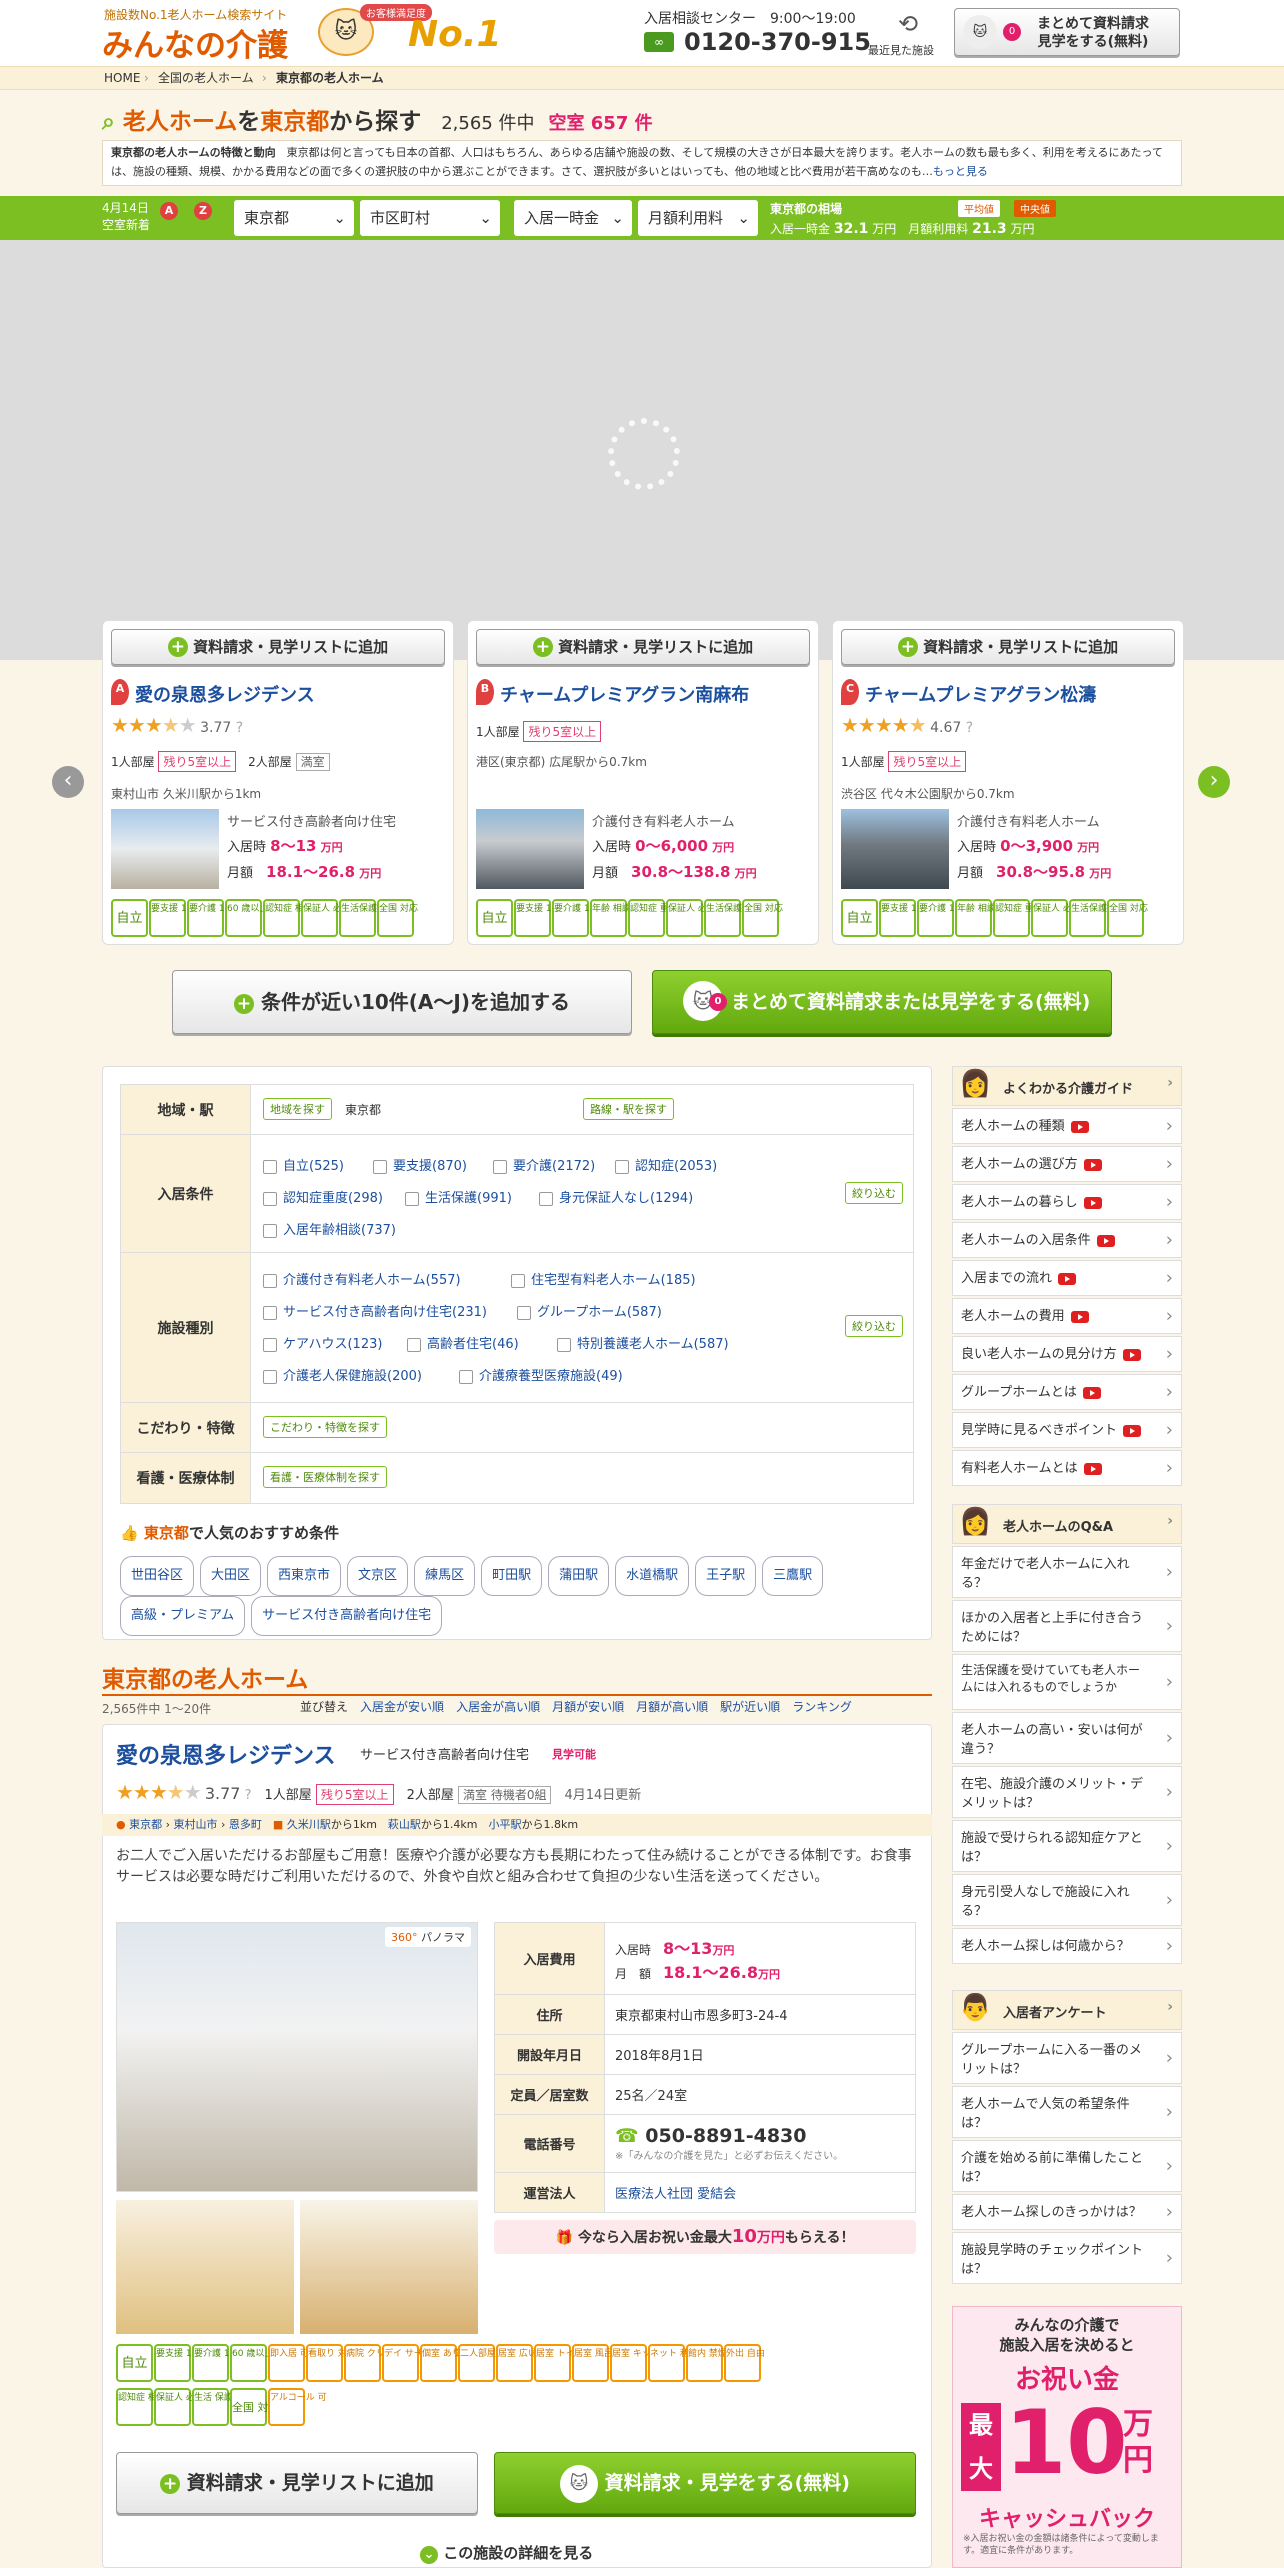  What do you see at coordinates (1067, 1278) in the screenshot?
I see `guide-item: 入居までの流れ` at bounding box center [1067, 1278].